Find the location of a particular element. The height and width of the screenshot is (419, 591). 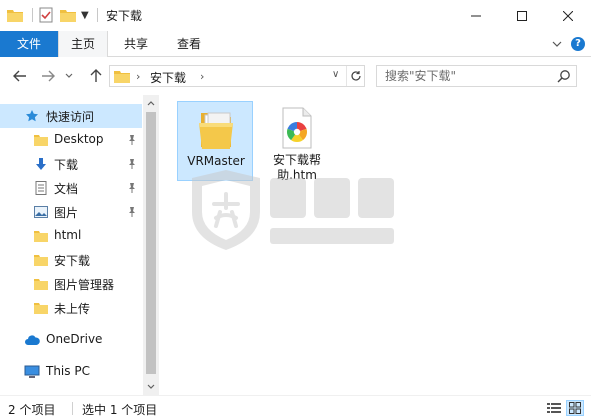

status-bar: 2 个项目 选中 1 个项目 is located at coordinates (295, 407).